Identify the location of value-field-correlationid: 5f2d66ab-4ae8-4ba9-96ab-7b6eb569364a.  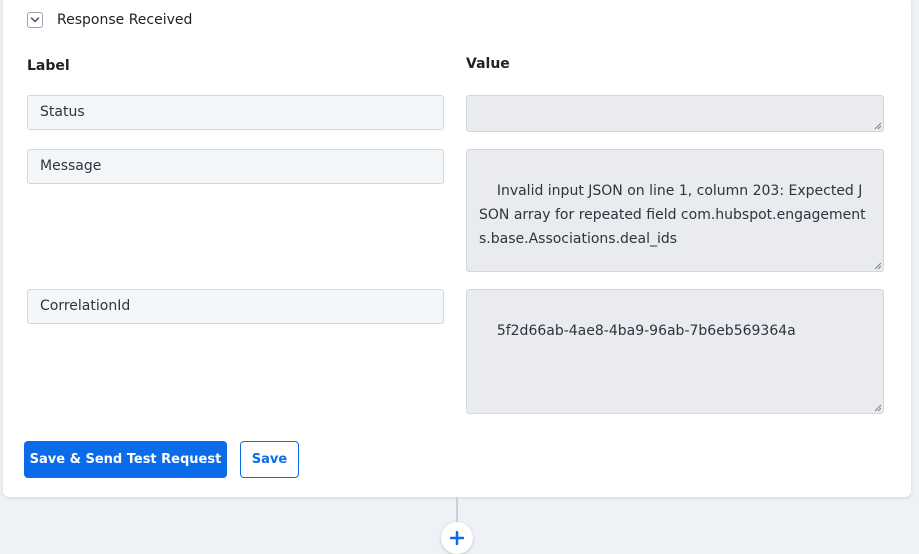
(675, 351).